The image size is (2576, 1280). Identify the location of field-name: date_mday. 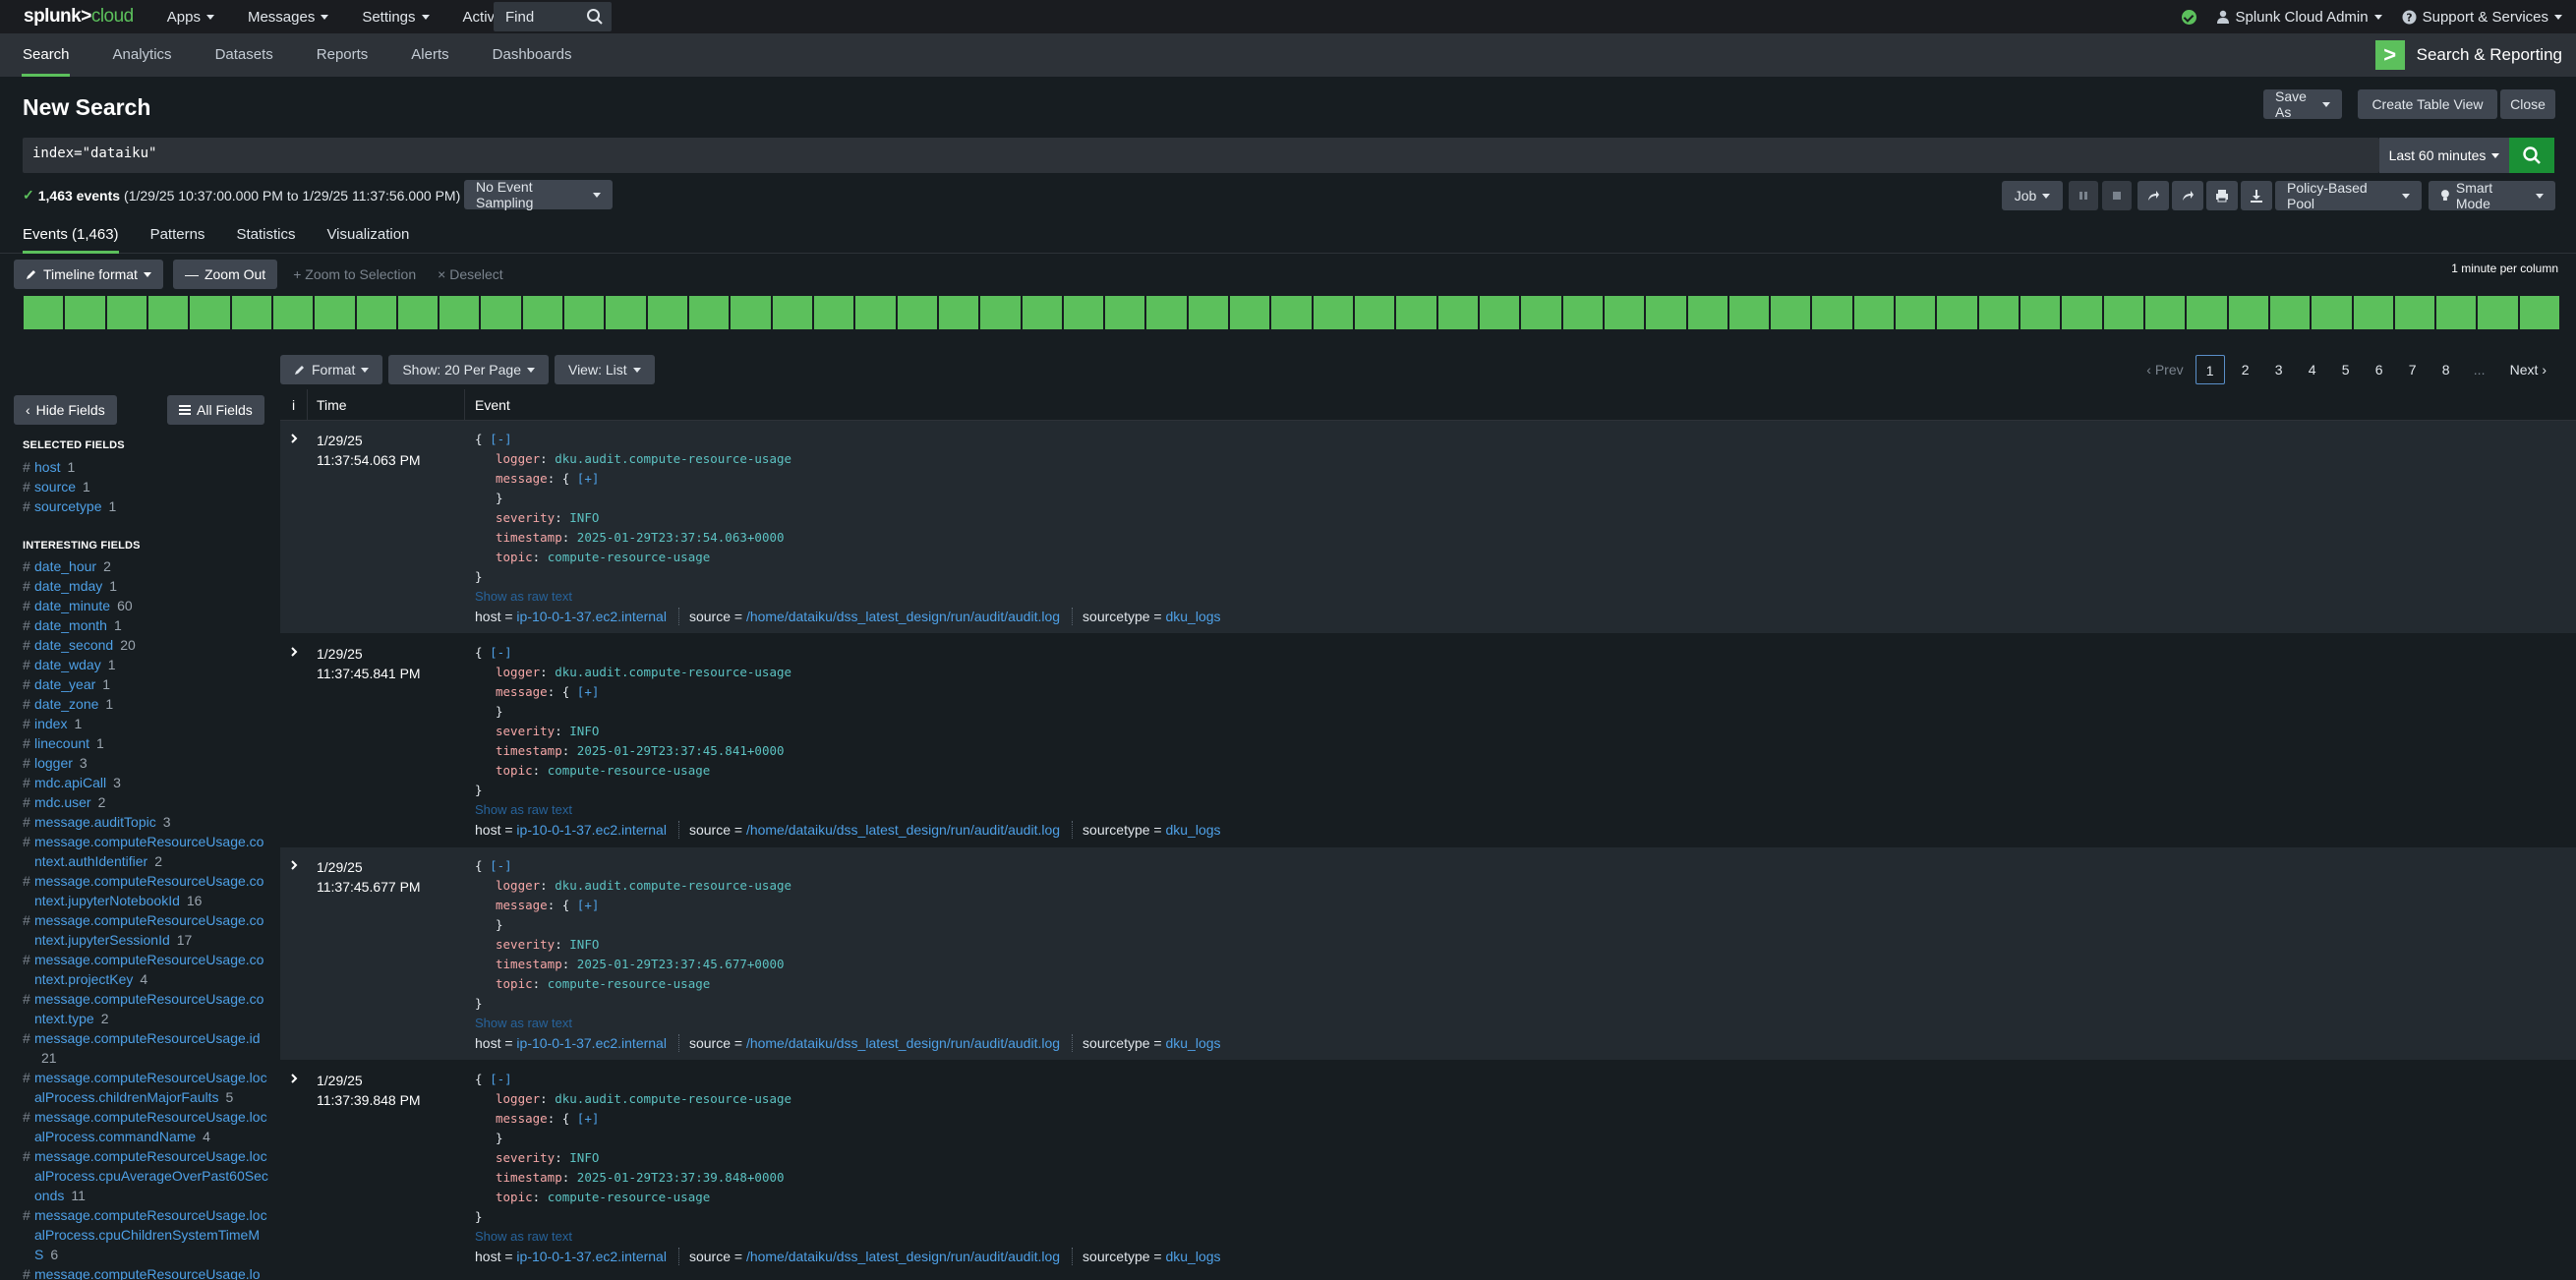
(68, 586).